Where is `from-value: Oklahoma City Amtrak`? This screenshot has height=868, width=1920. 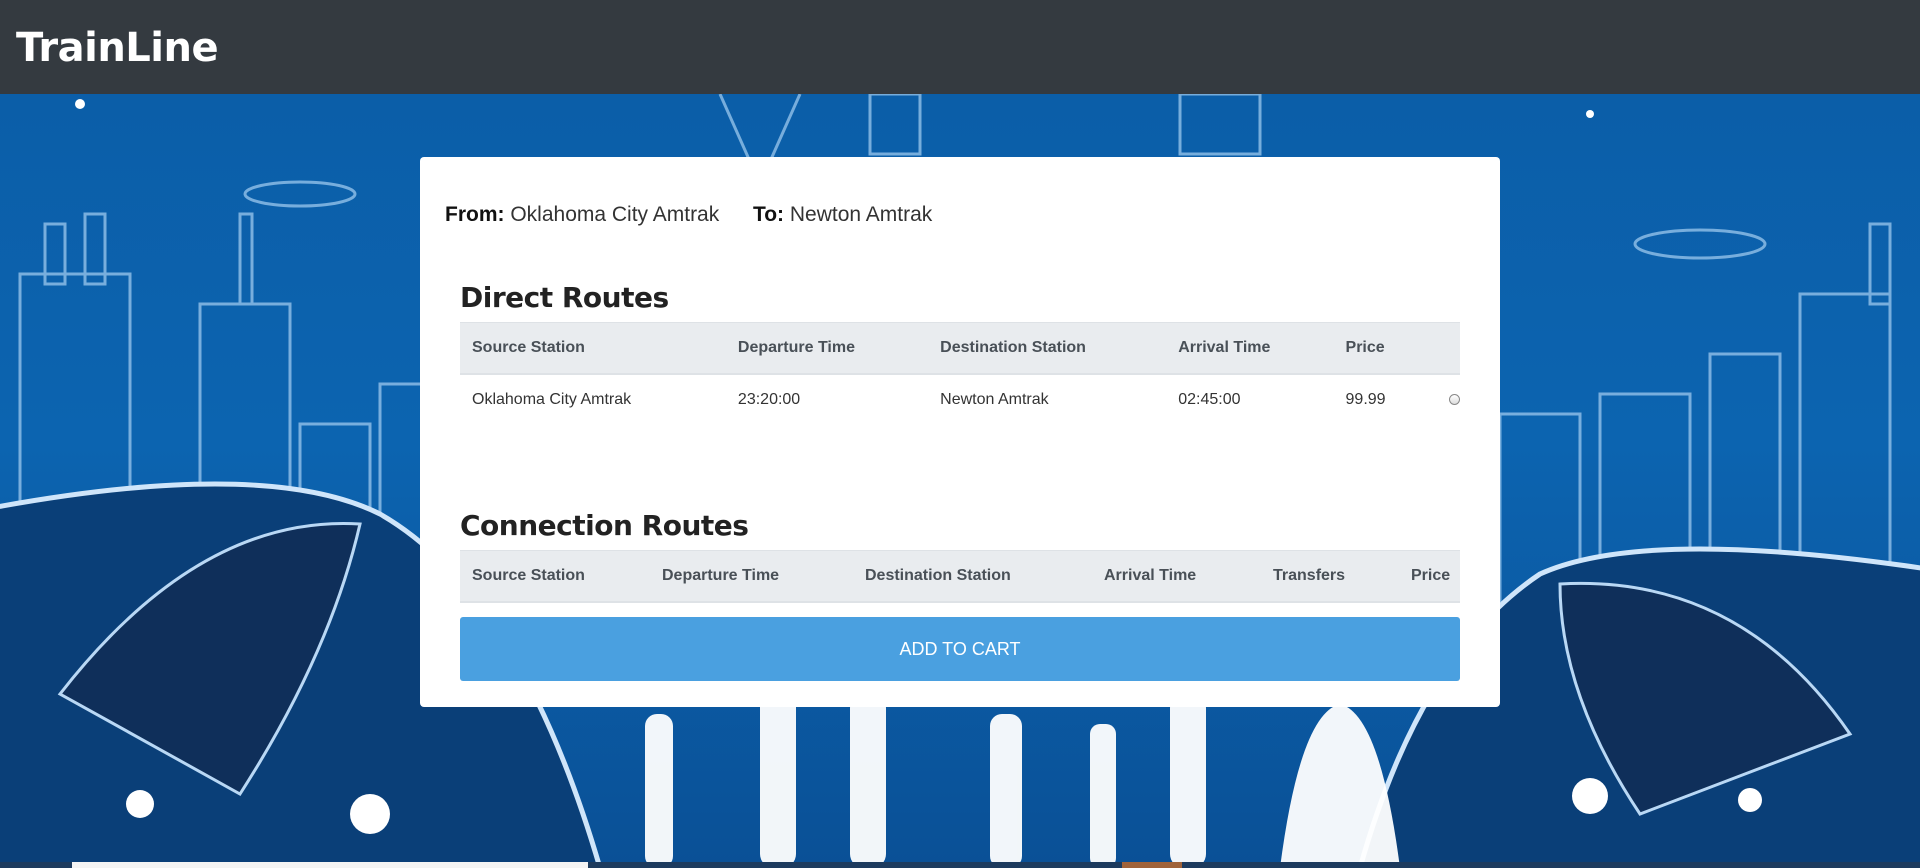
from-value: Oklahoma City Amtrak is located at coordinates (615, 214).